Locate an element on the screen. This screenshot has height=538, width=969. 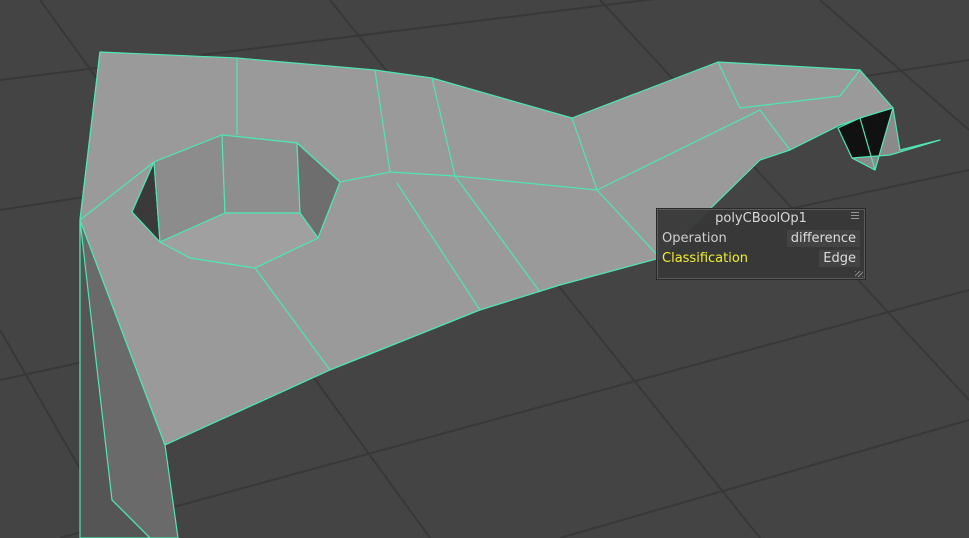
hud-row-classification: Classification Edge is located at coordinates (761, 260).